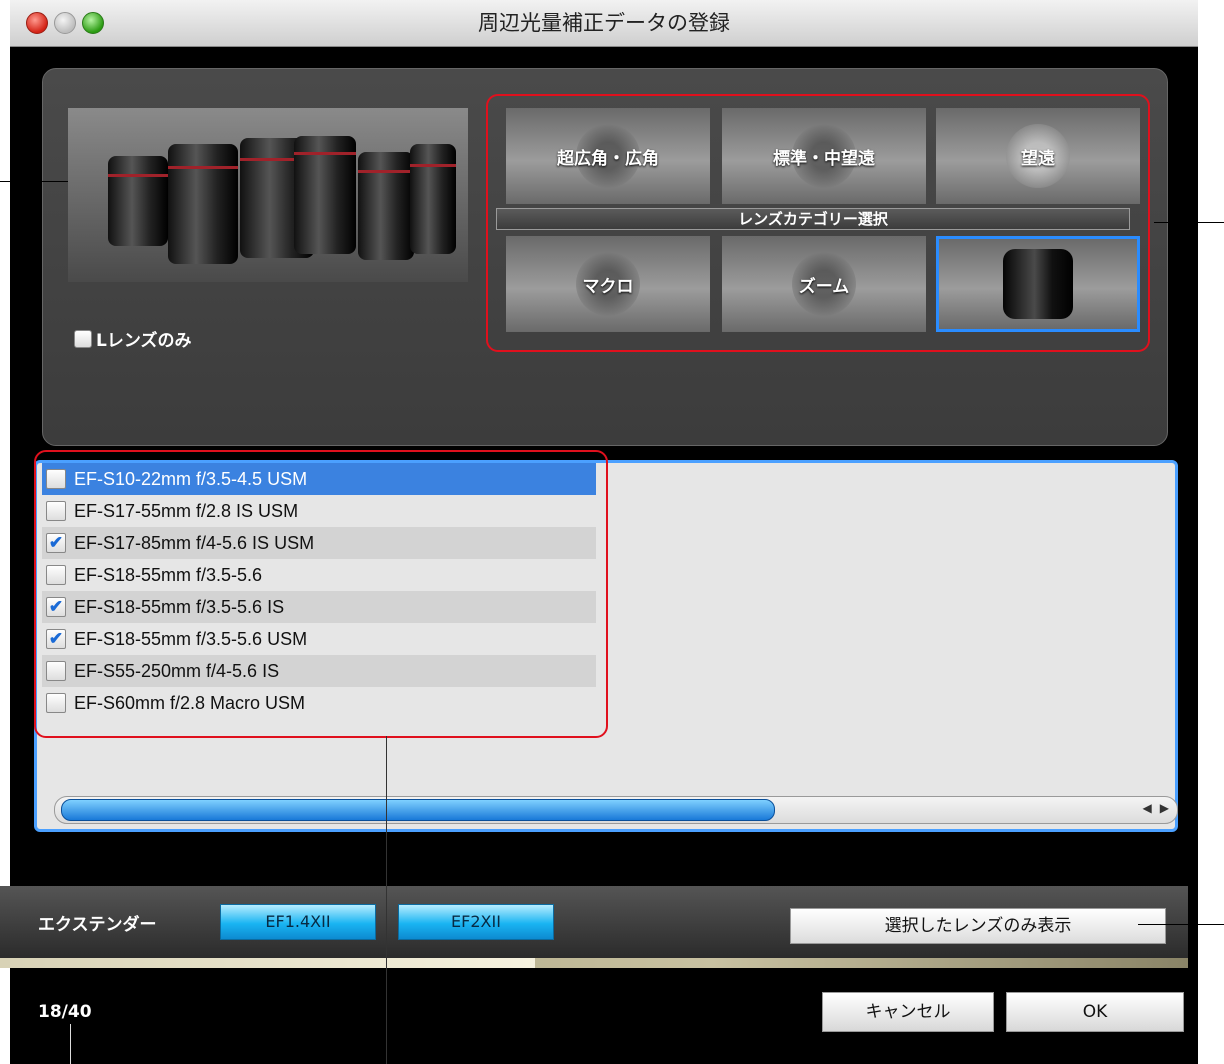  Describe the element at coordinates (386, 900) in the screenshot. I see `callout-line-list` at that location.